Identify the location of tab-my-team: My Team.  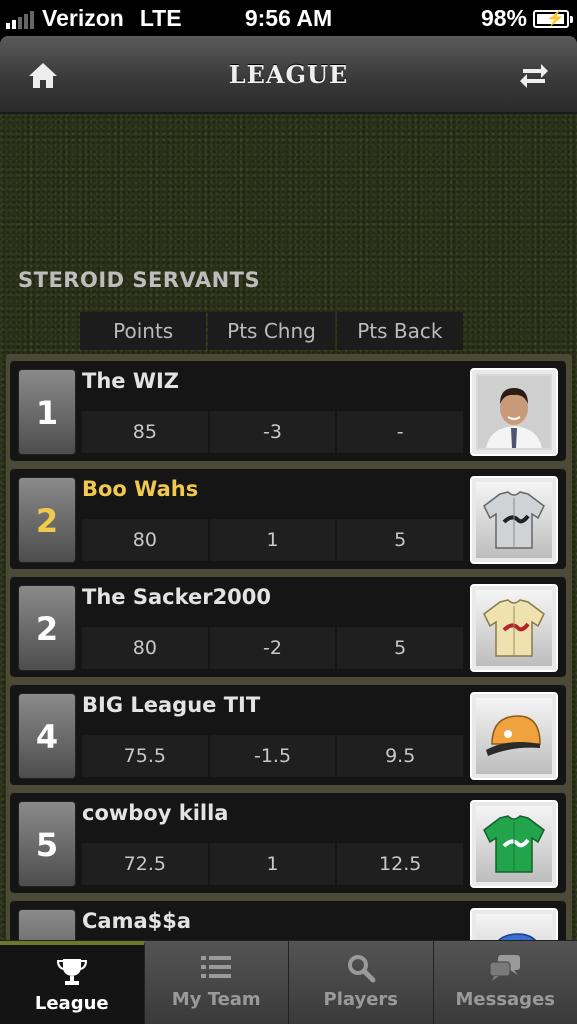
(216, 982).